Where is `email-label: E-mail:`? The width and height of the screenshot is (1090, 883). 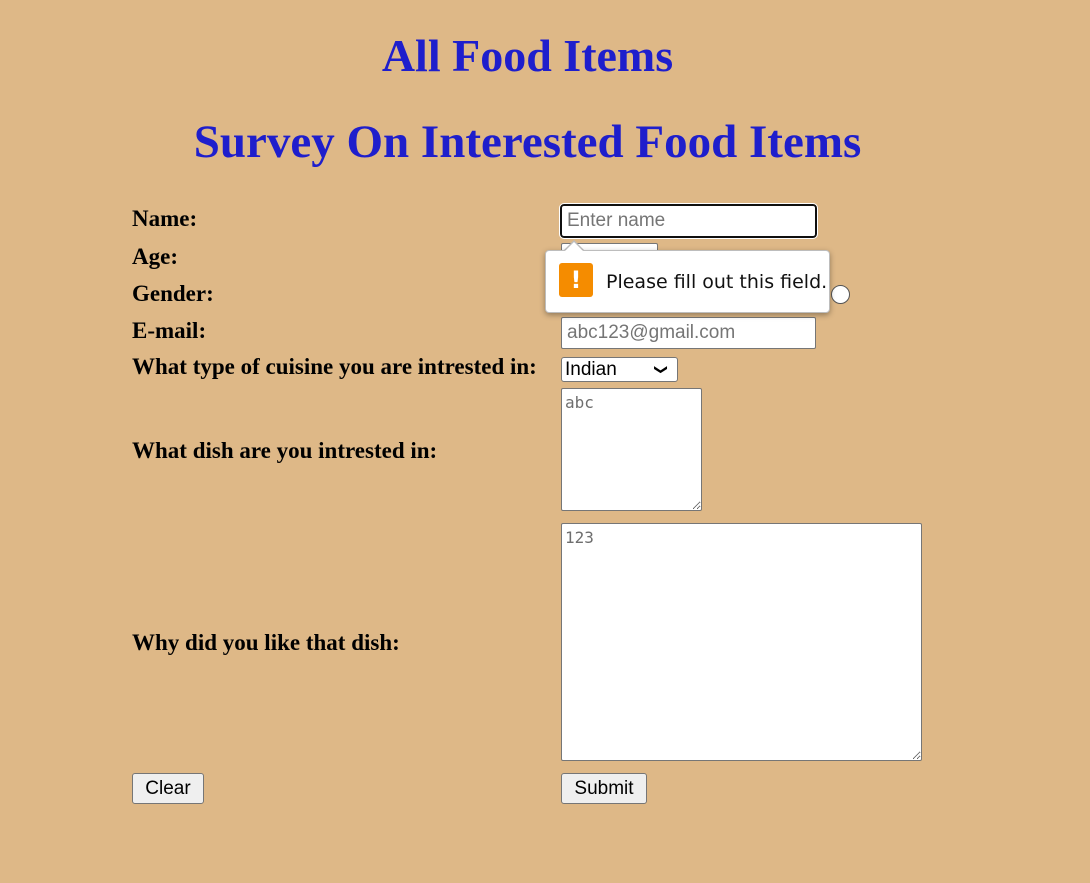 email-label: E-mail: is located at coordinates (169, 330).